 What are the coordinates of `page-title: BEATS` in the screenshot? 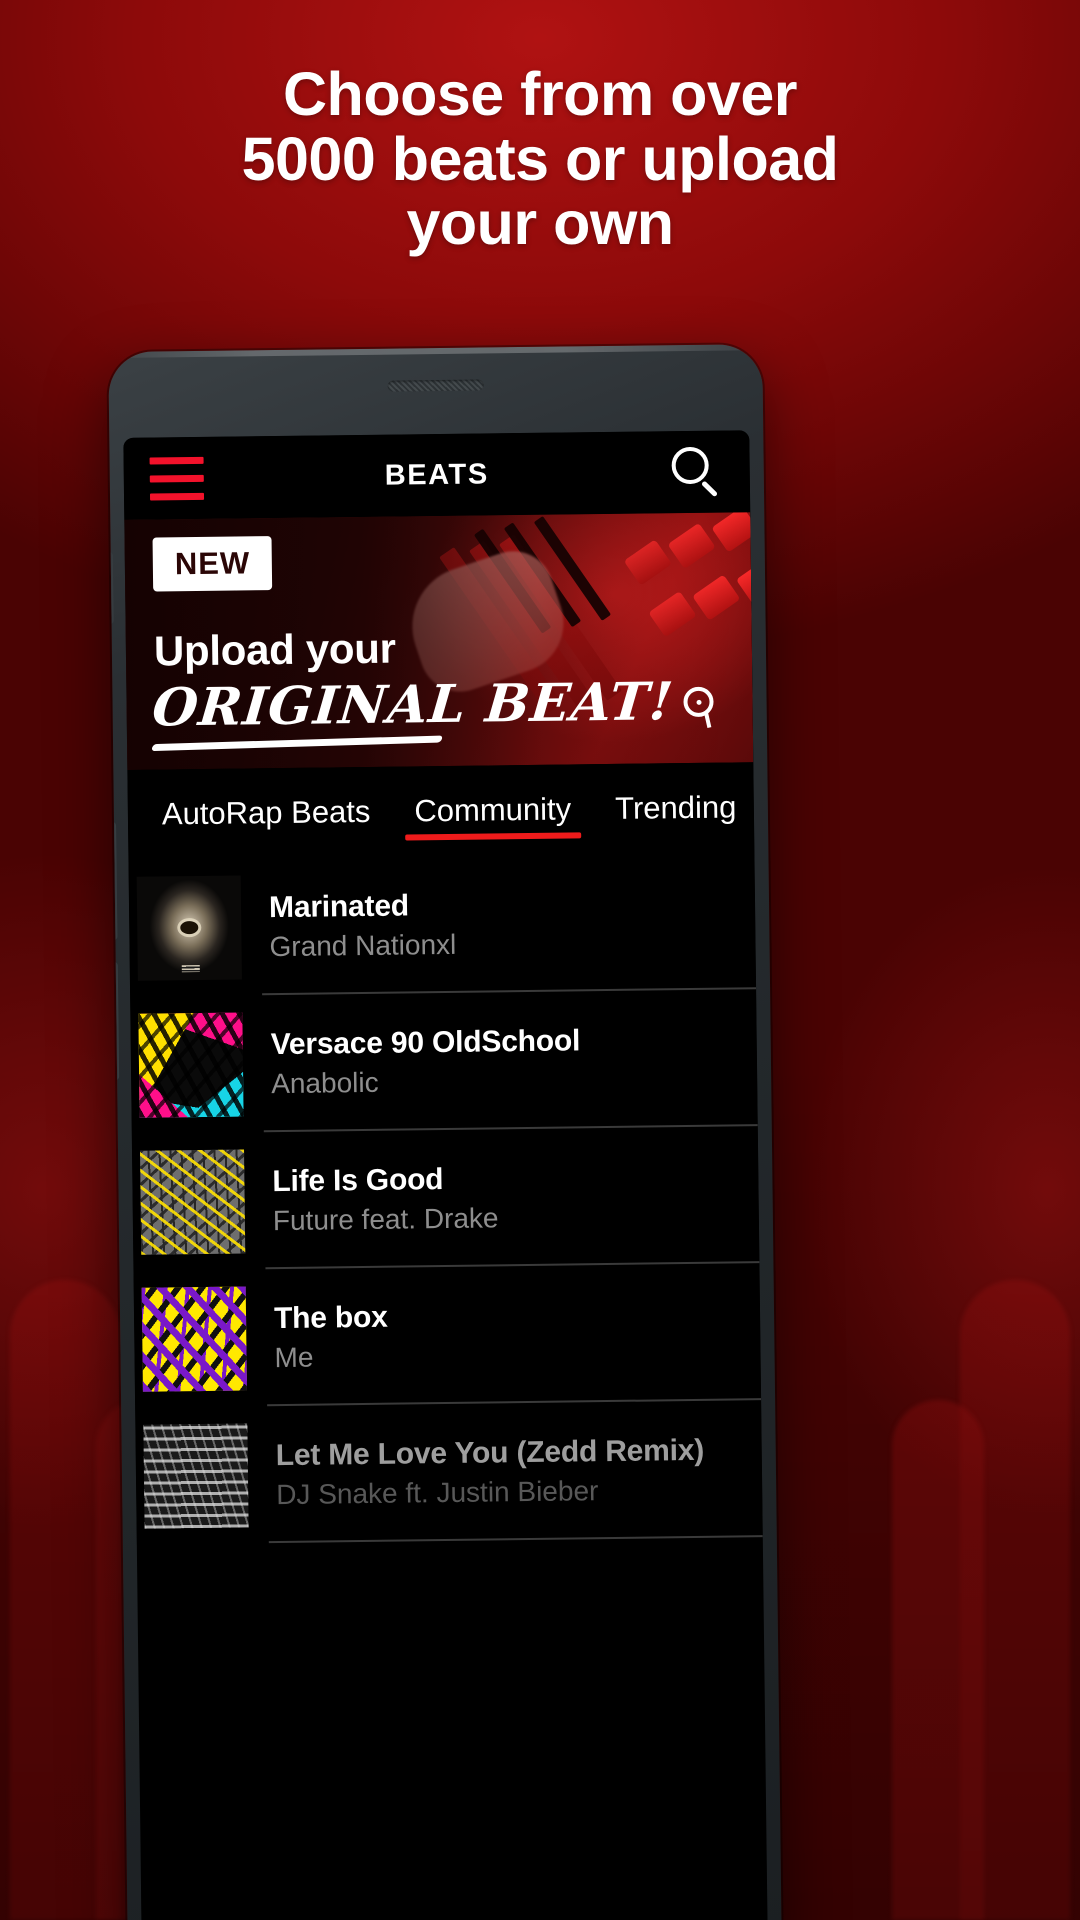 It's located at (437, 474).